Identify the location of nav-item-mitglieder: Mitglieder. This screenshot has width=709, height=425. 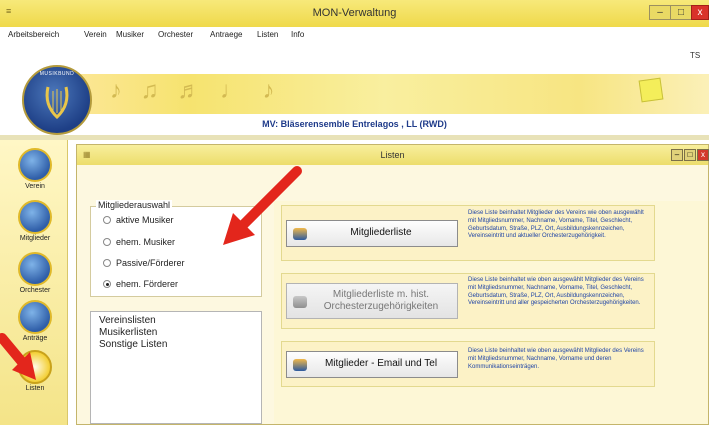
(35, 221).